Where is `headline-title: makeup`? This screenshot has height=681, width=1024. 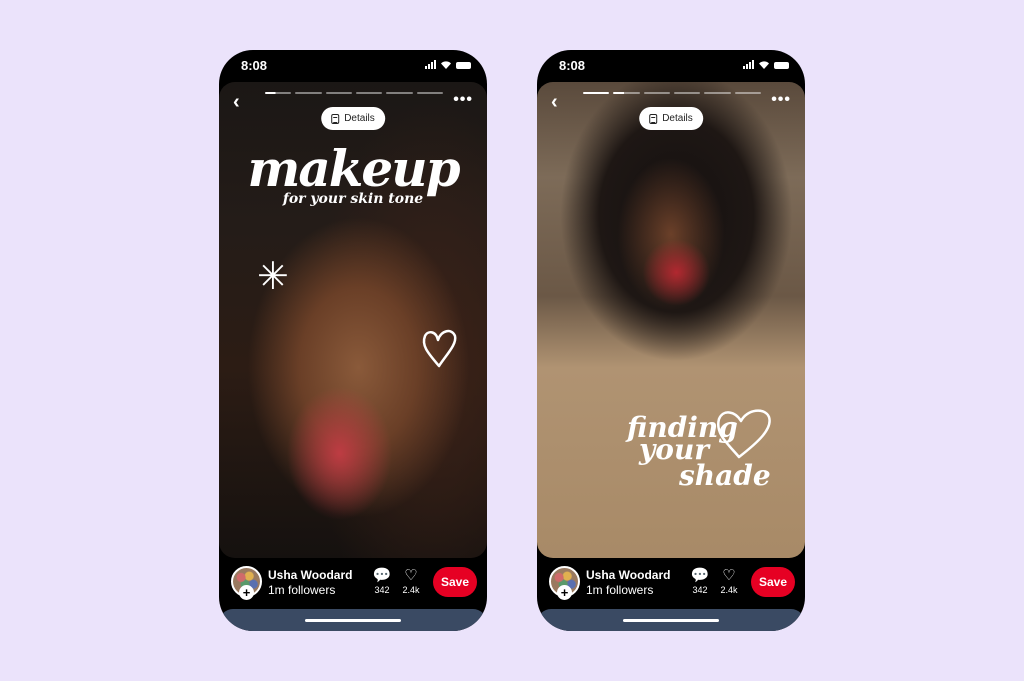 headline-title: makeup is located at coordinates (353, 168).